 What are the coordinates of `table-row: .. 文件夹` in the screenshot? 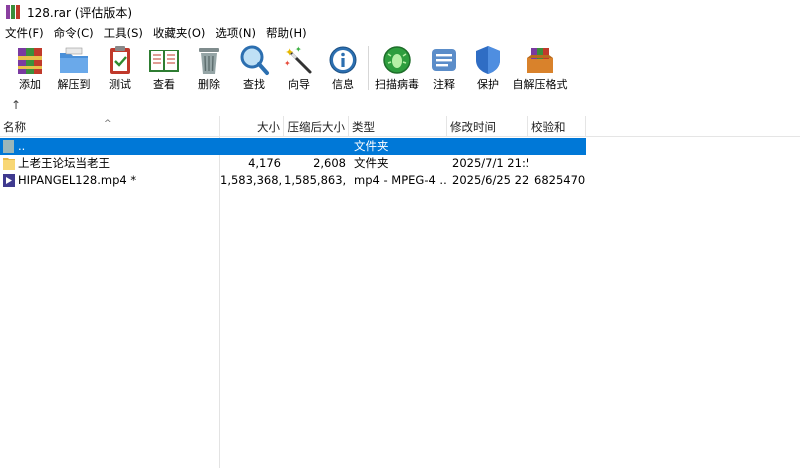 It's located at (293, 146).